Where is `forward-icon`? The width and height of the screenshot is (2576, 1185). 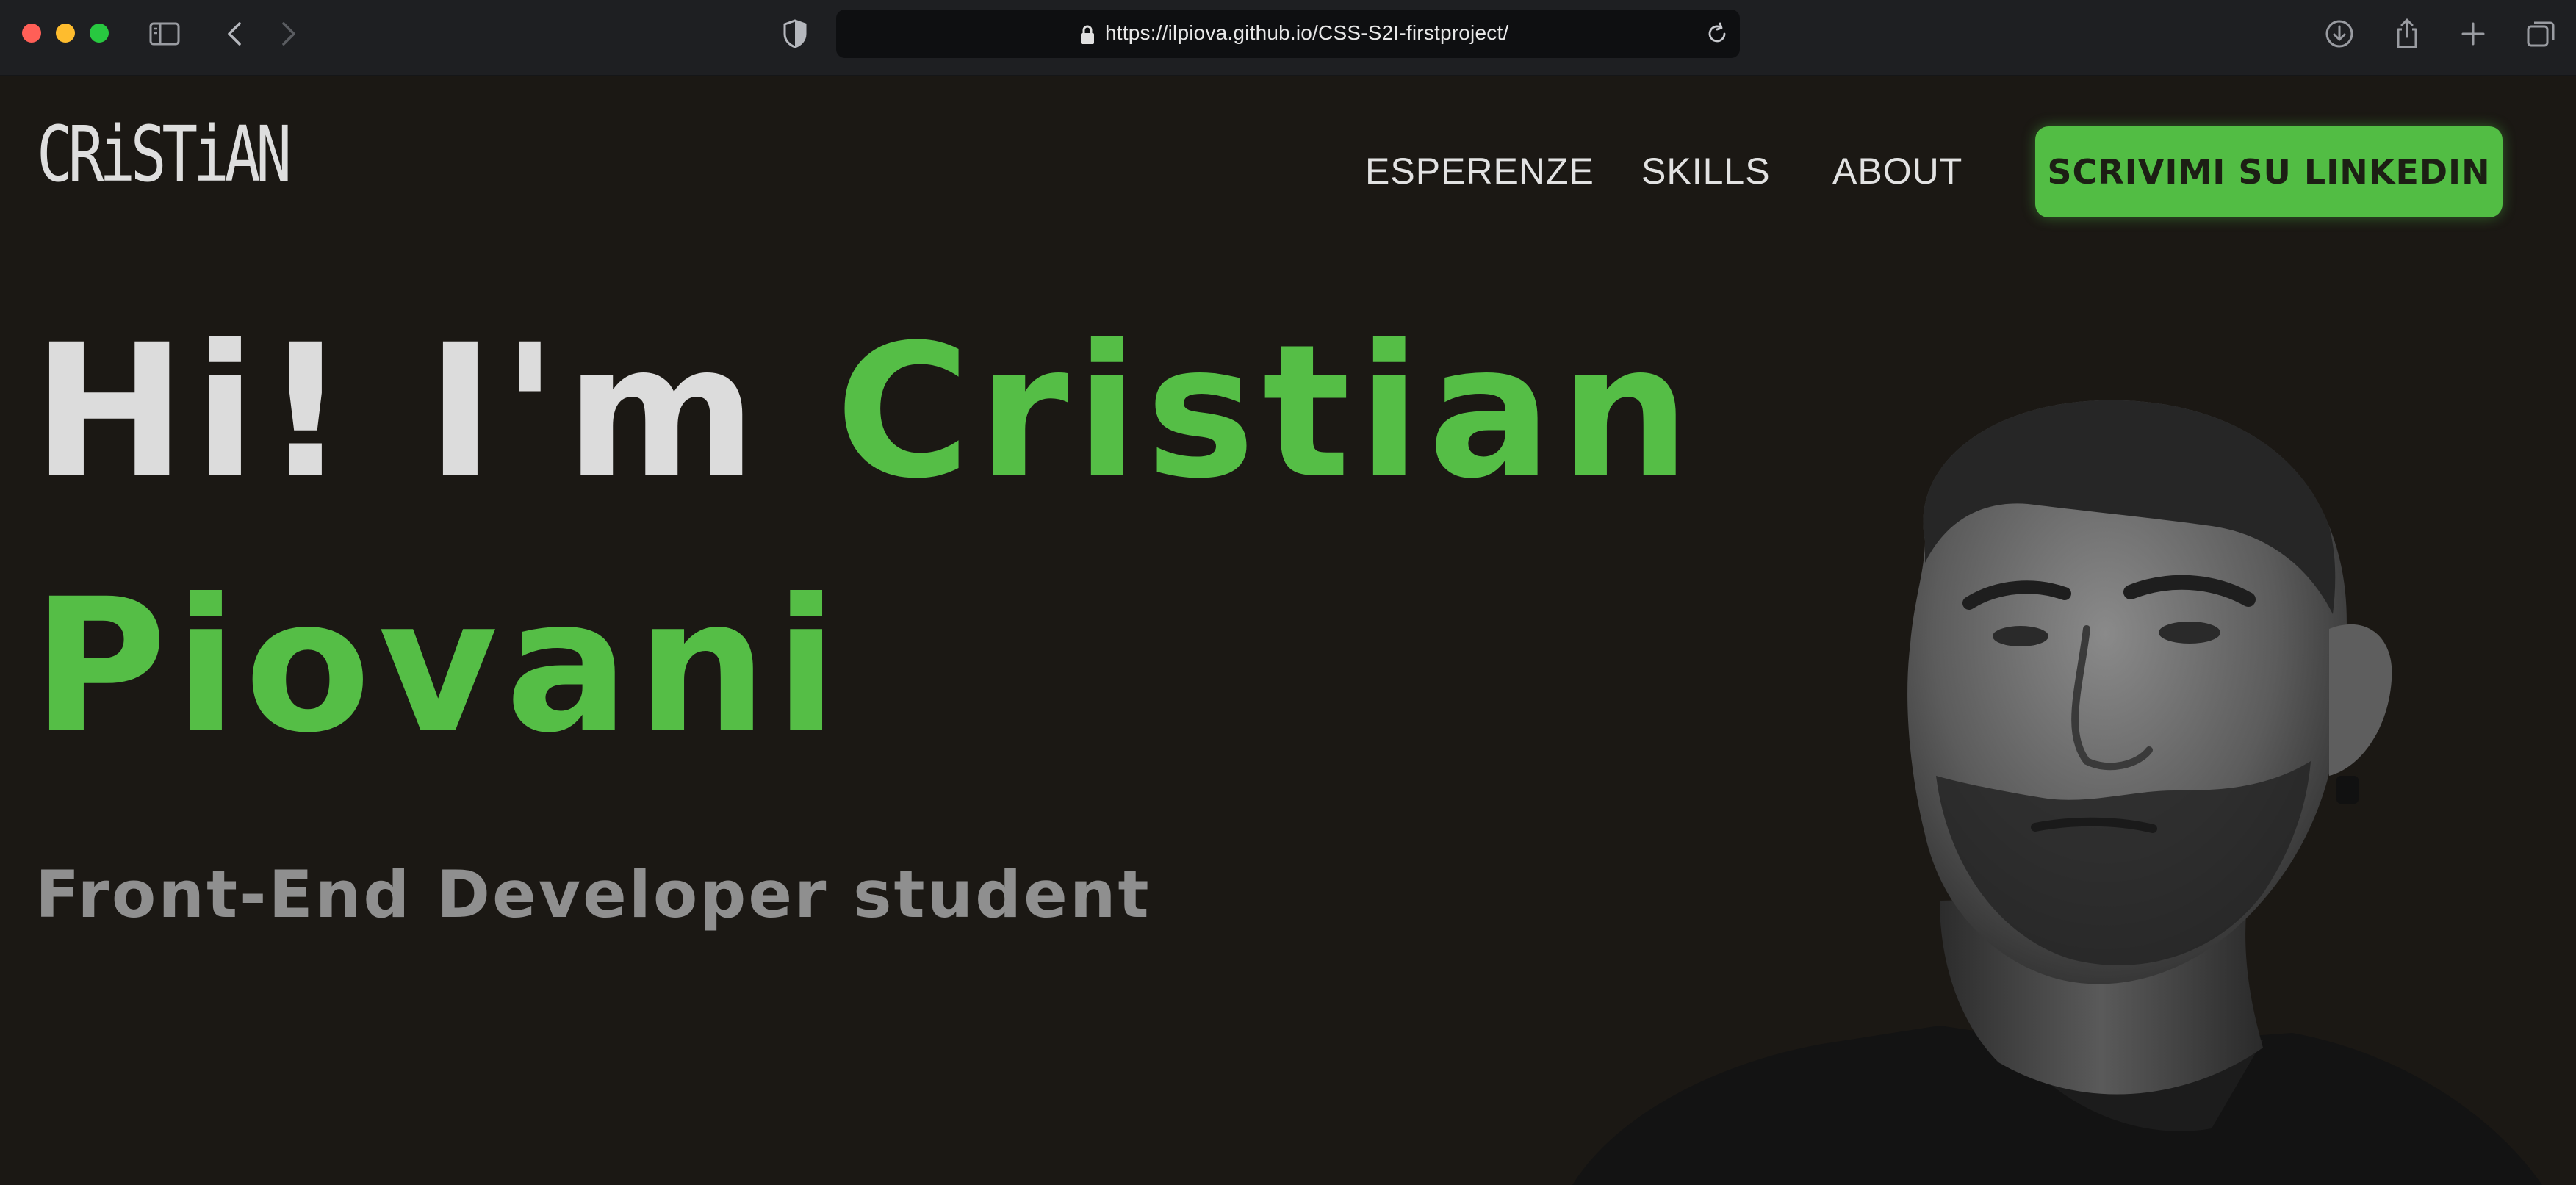 forward-icon is located at coordinates (288, 33).